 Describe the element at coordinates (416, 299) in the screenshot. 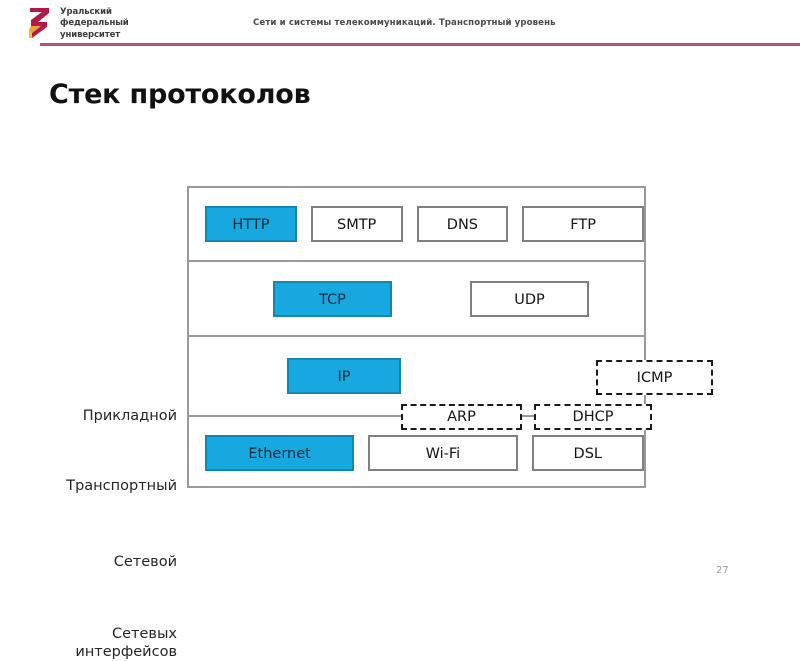

I see `layer-transport: TCP UDP` at that location.